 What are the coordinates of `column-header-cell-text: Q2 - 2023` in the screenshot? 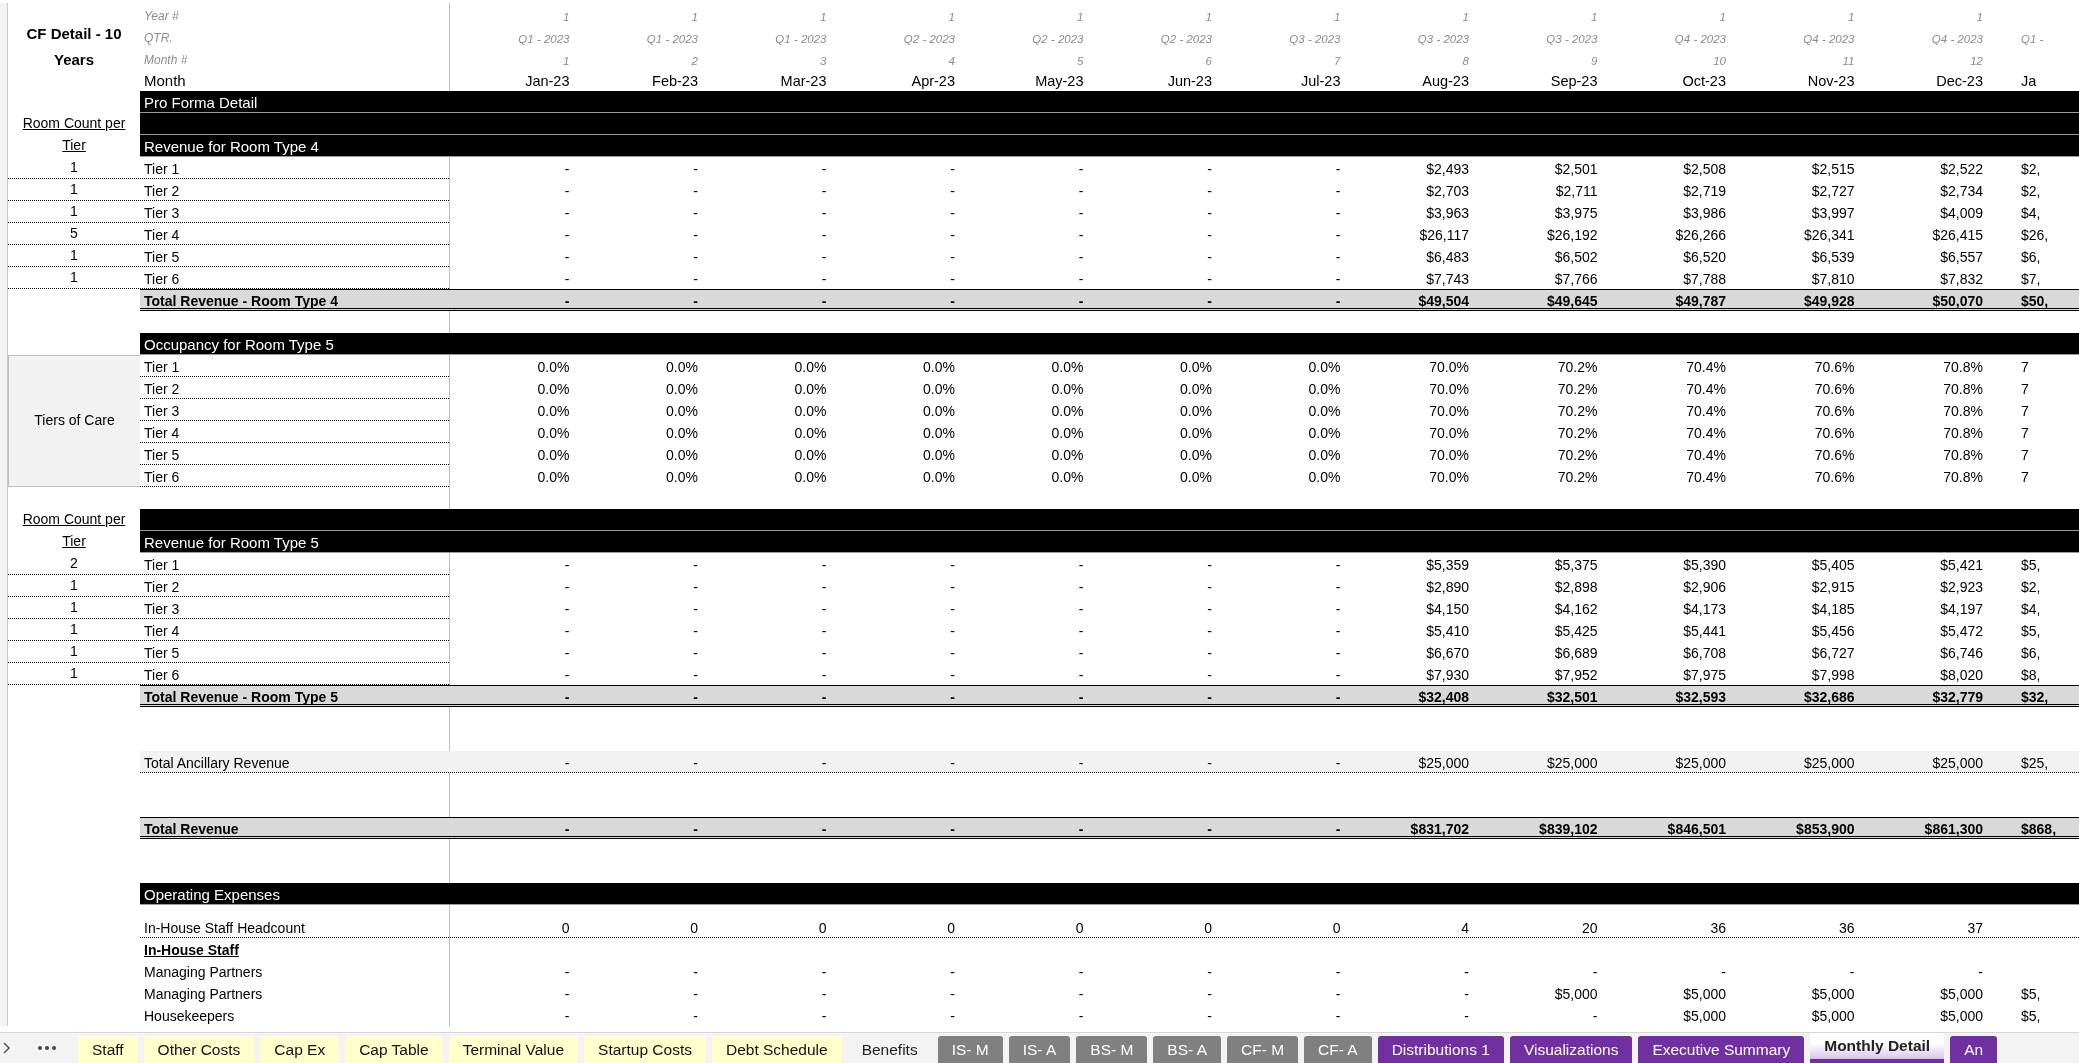 It's located at (929, 39).